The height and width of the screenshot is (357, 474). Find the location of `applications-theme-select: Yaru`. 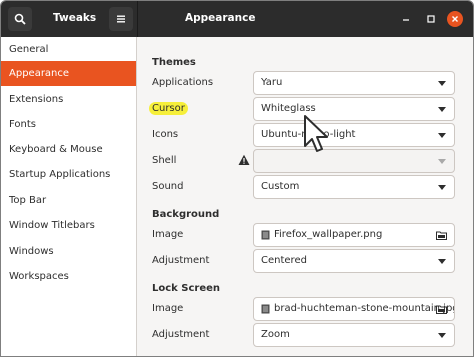

applications-theme-select: Yaru is located at coordinates (354, 83).